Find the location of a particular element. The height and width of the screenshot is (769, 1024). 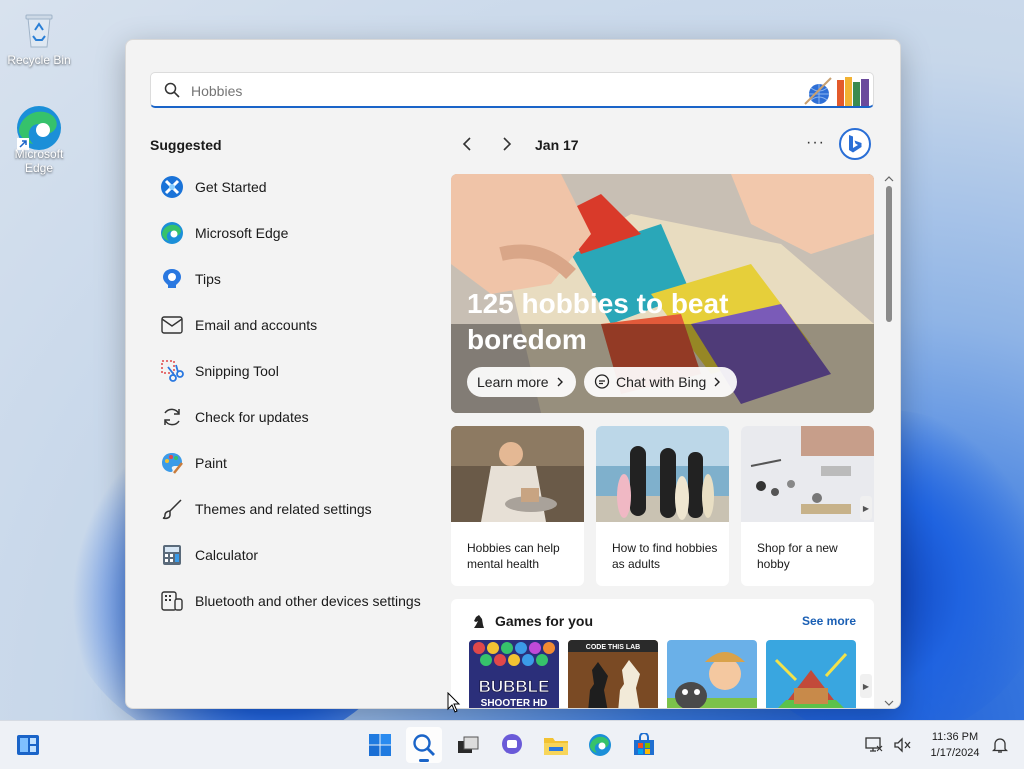

file-explorer-button is located at coordinates (556, 745).